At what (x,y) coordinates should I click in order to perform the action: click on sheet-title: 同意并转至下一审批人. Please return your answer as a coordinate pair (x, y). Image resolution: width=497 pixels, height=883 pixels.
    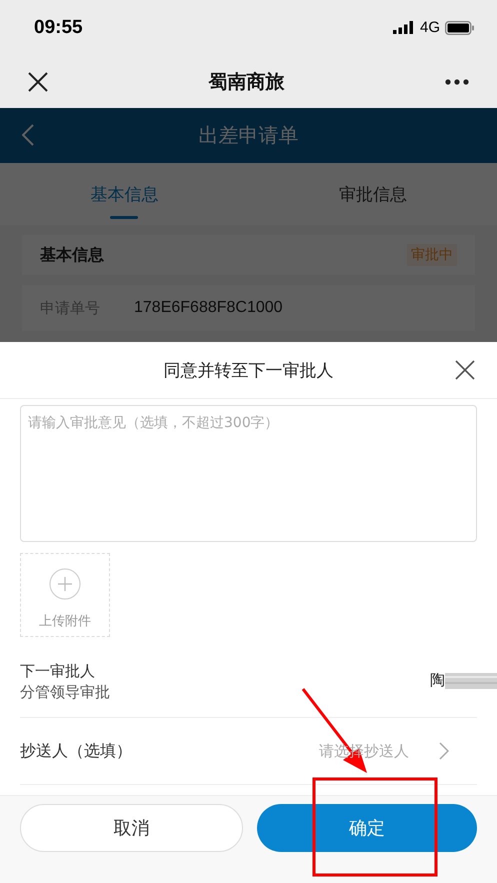
    Looking at the image, I should click on (249, 371).